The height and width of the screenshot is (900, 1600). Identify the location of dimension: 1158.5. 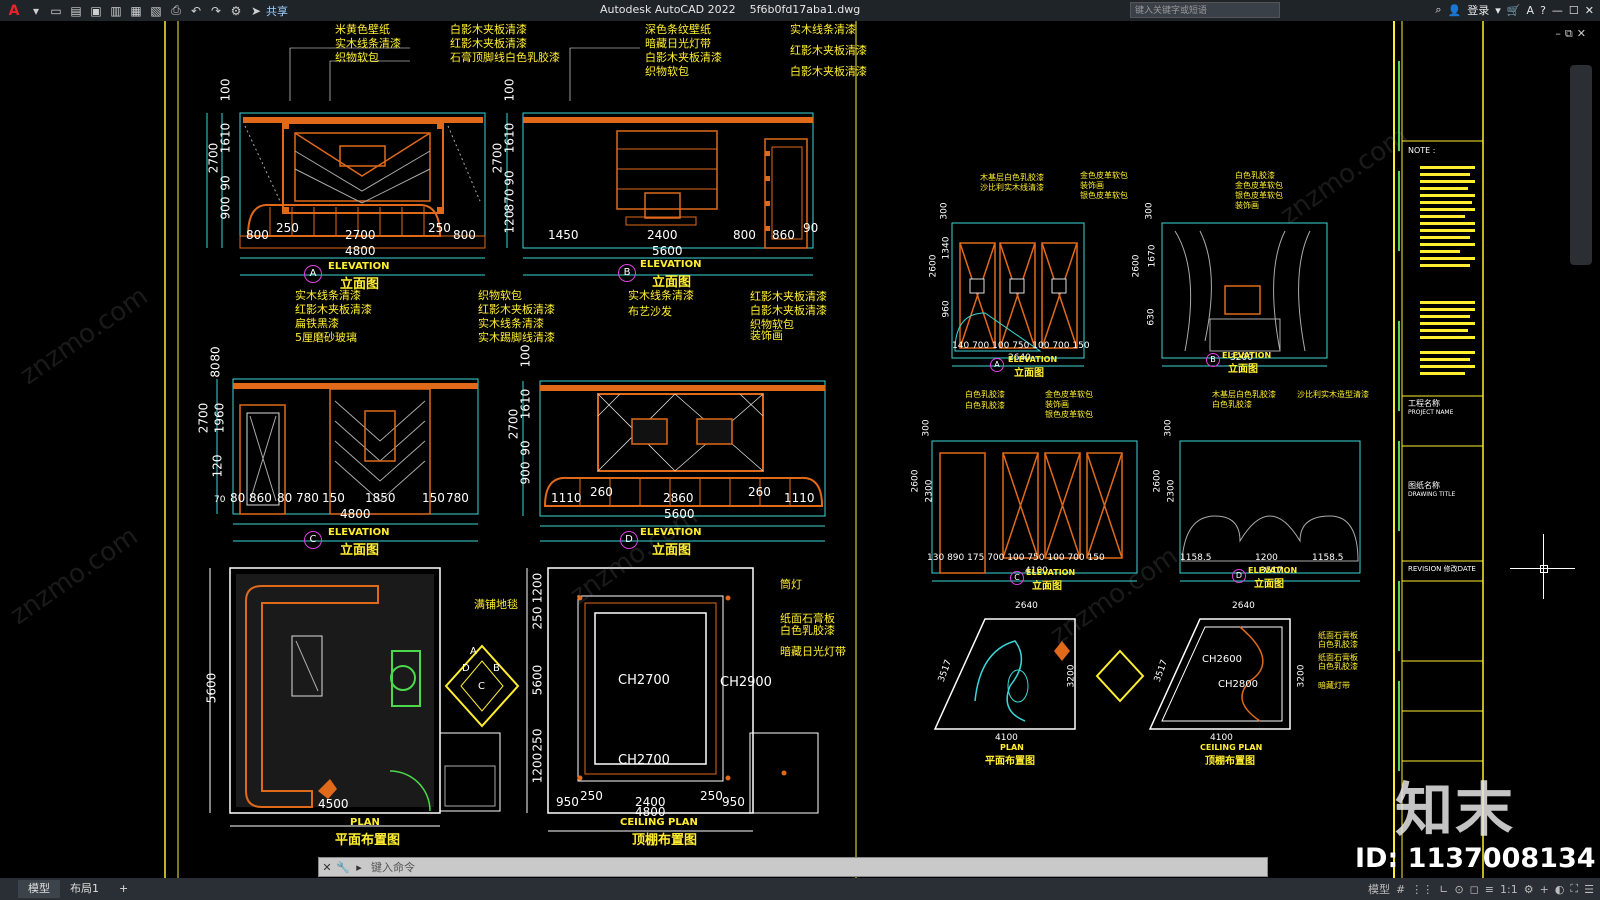
(1328, 558).